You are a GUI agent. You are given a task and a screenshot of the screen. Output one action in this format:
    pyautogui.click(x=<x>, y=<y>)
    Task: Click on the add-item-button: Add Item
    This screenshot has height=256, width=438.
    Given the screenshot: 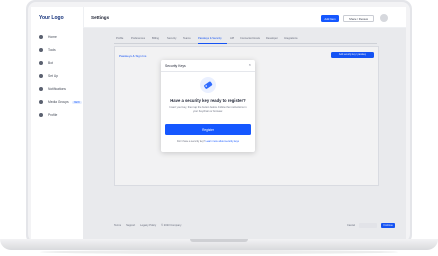 What is the action you would take?
    pyautogui.click(x=330, y=18)
    